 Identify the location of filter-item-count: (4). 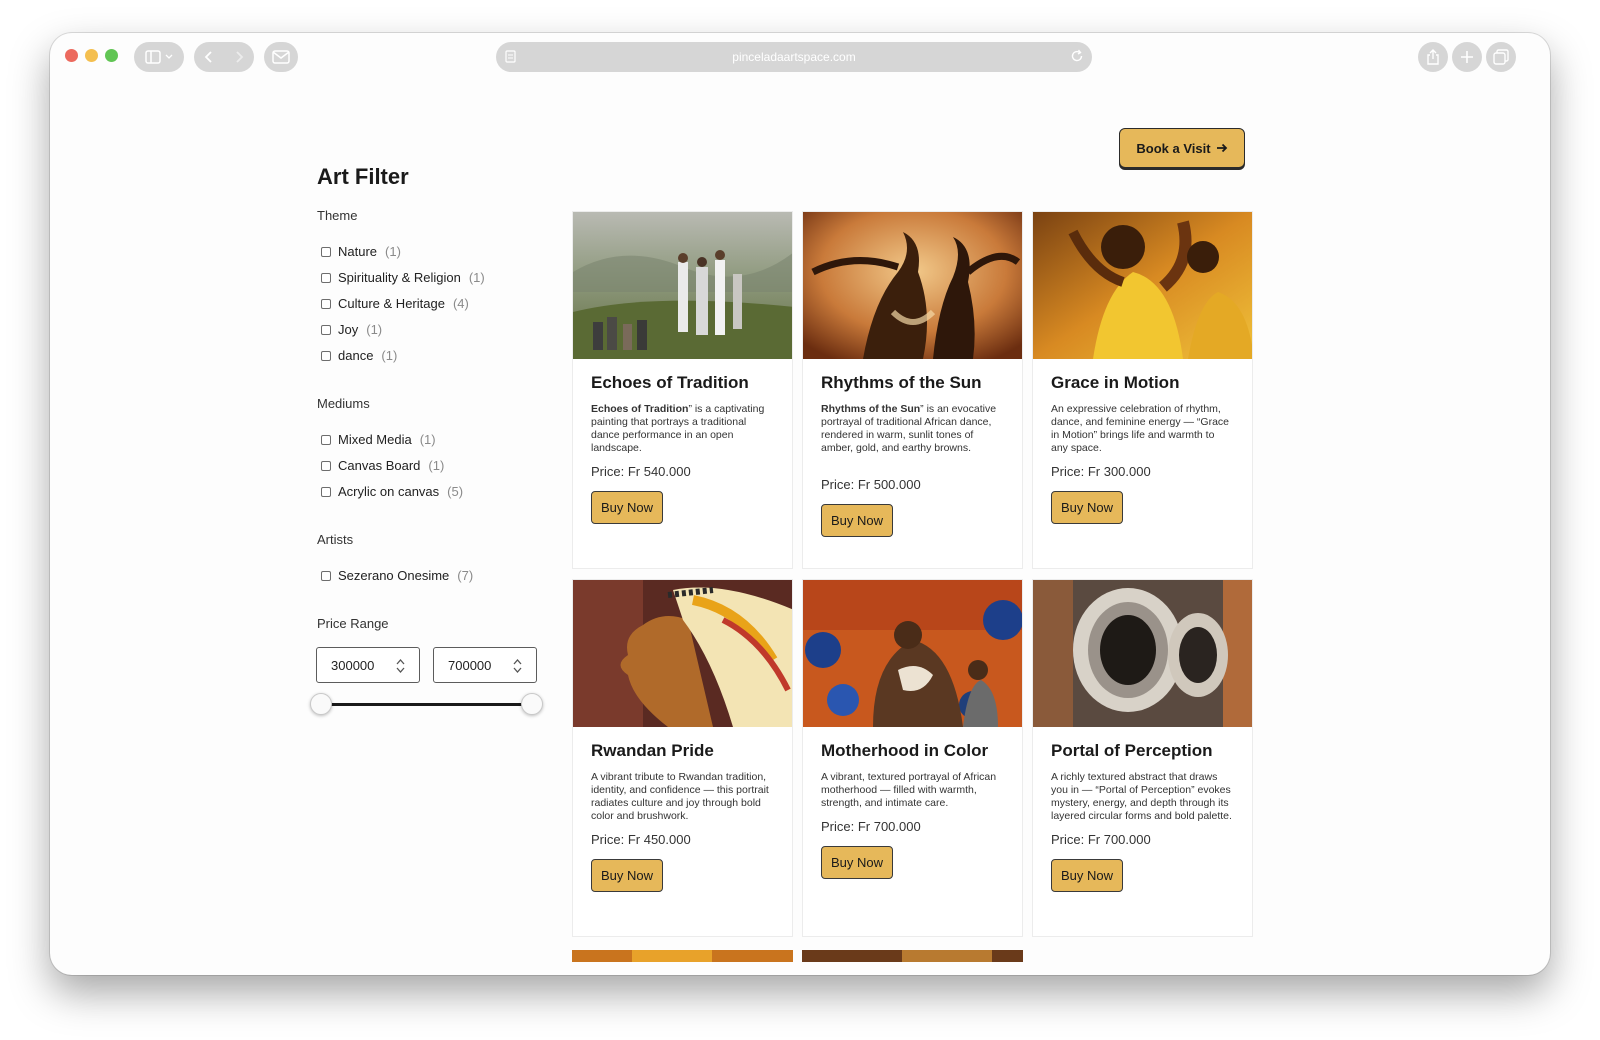
(460, 303).